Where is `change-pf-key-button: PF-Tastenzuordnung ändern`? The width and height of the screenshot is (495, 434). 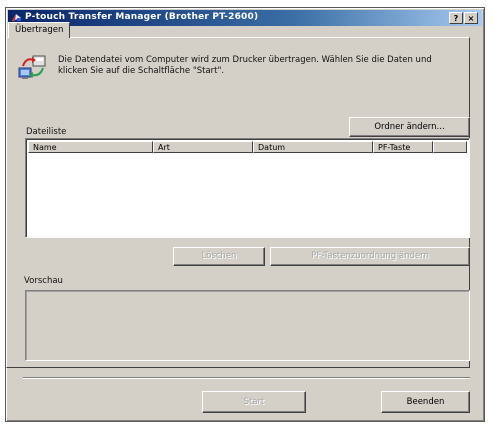
change-pf-key-button: PF-Tastenzuordnung ändern is located at coordinates (370, 256).